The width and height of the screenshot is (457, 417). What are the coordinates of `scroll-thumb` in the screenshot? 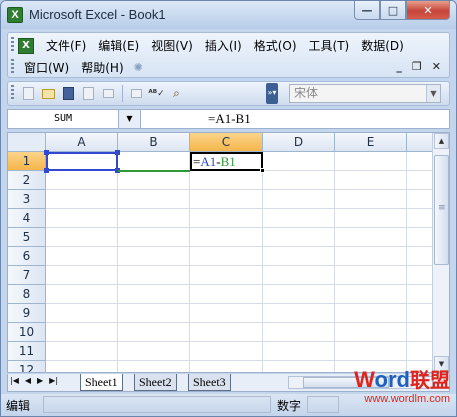 It's located at (441, 210).